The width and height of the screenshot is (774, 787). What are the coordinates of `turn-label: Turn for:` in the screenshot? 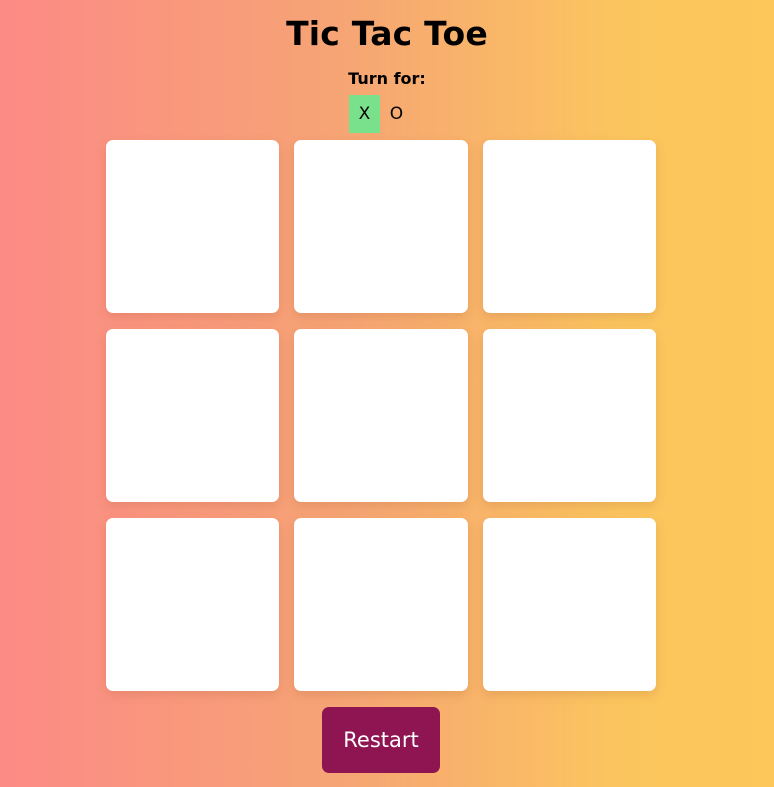 It's located at (387, 78).